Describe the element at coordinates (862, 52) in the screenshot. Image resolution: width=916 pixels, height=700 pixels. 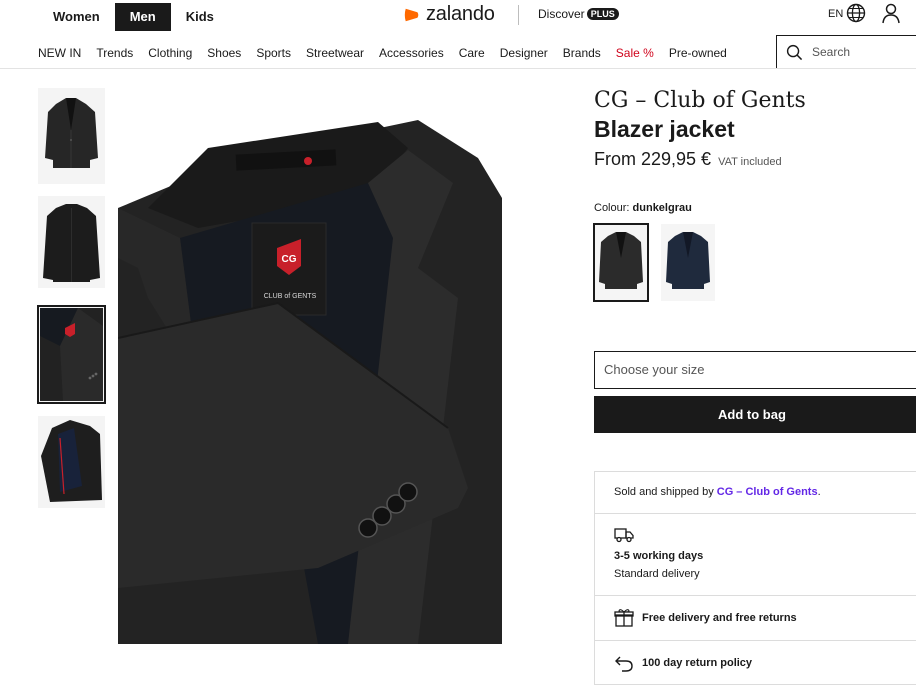
I see `search-input` at that location.